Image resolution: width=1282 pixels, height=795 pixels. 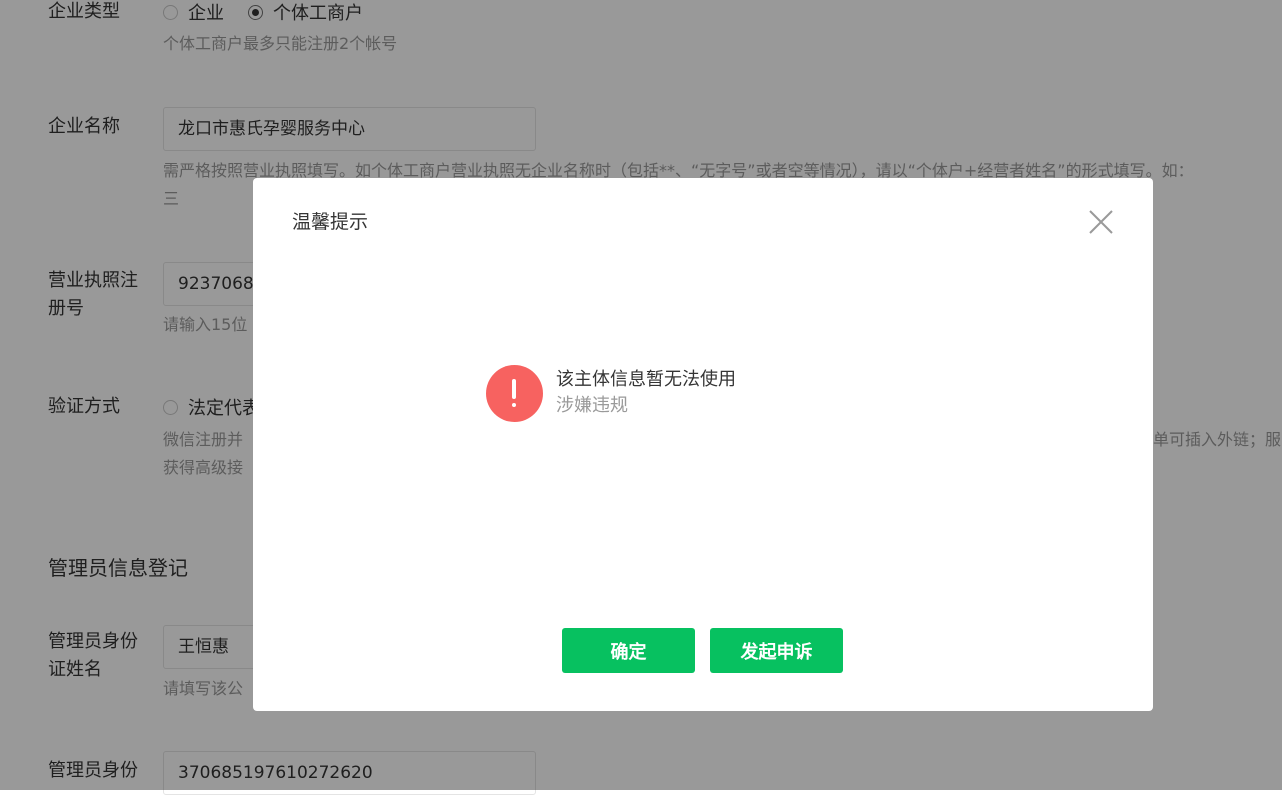 What do you see at coordinates (628, 650) in the screenshot?
I see `confirm-button: 确定` at bounding box center [628, 650].